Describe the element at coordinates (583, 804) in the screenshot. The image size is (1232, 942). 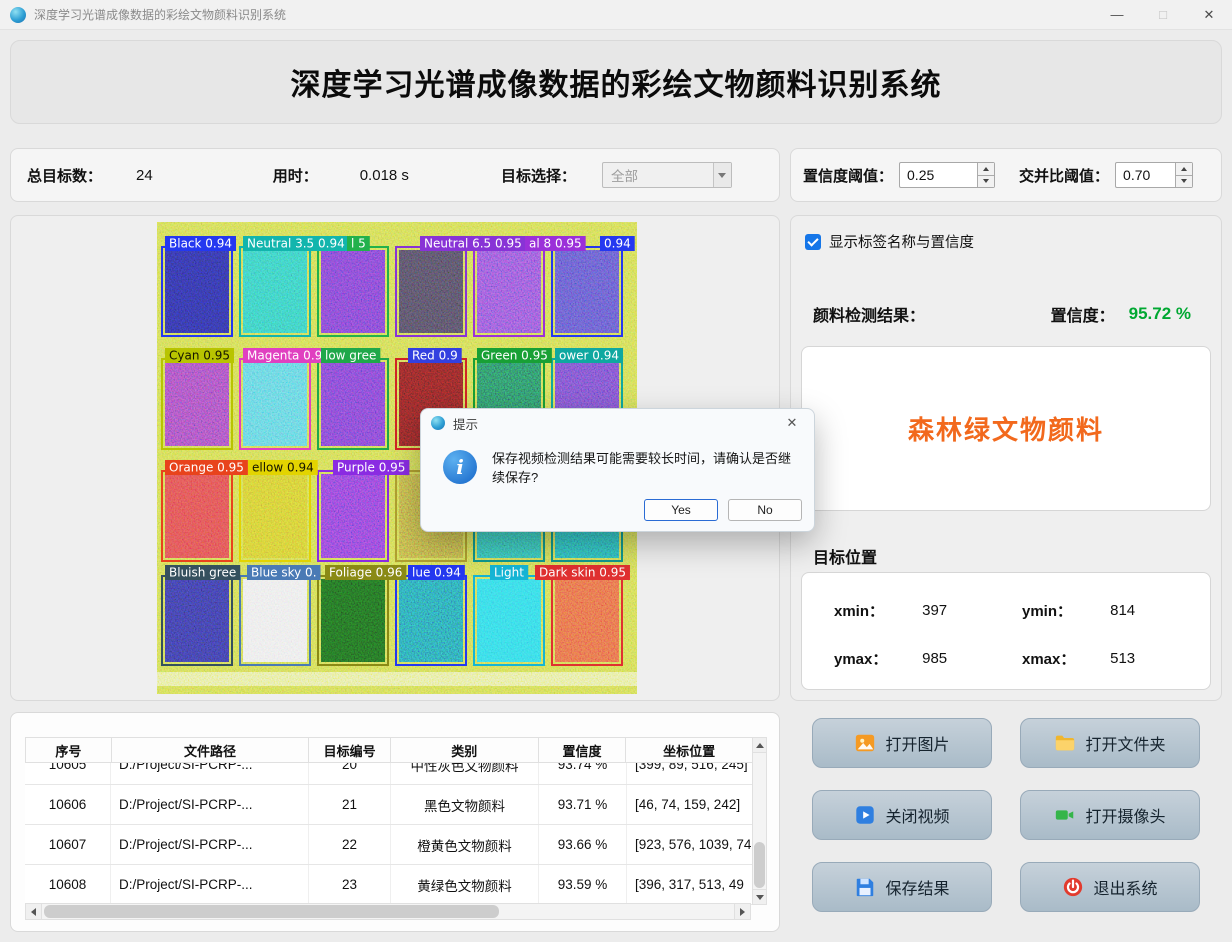
I see `table-cell: 93.71 %` at that location.